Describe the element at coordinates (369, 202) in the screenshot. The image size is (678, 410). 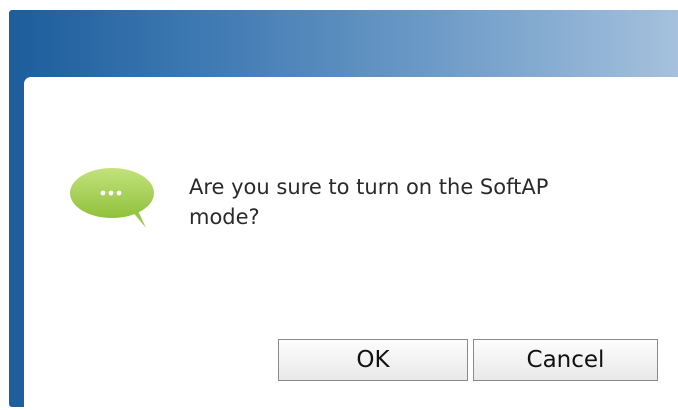
I see `dialog-message: Are you sure to turn on the SoftAP mode?` at that location.